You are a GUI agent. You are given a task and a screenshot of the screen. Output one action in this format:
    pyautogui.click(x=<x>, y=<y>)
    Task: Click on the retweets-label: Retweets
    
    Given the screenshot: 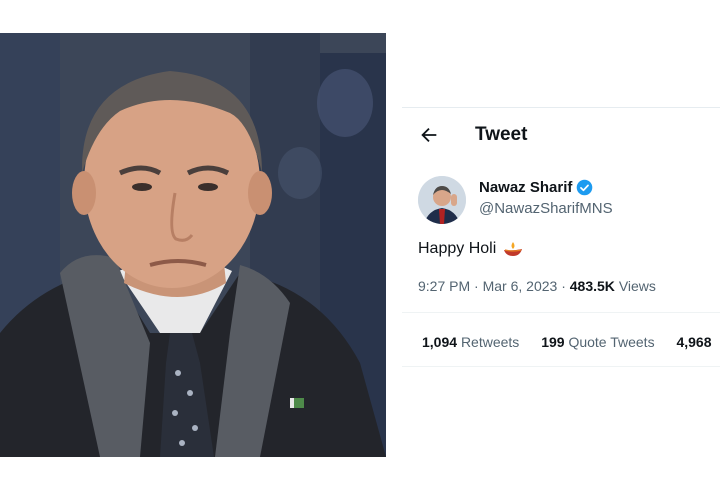 What is the action you would take?
    pyautogui.click(x=490, y=342)
    